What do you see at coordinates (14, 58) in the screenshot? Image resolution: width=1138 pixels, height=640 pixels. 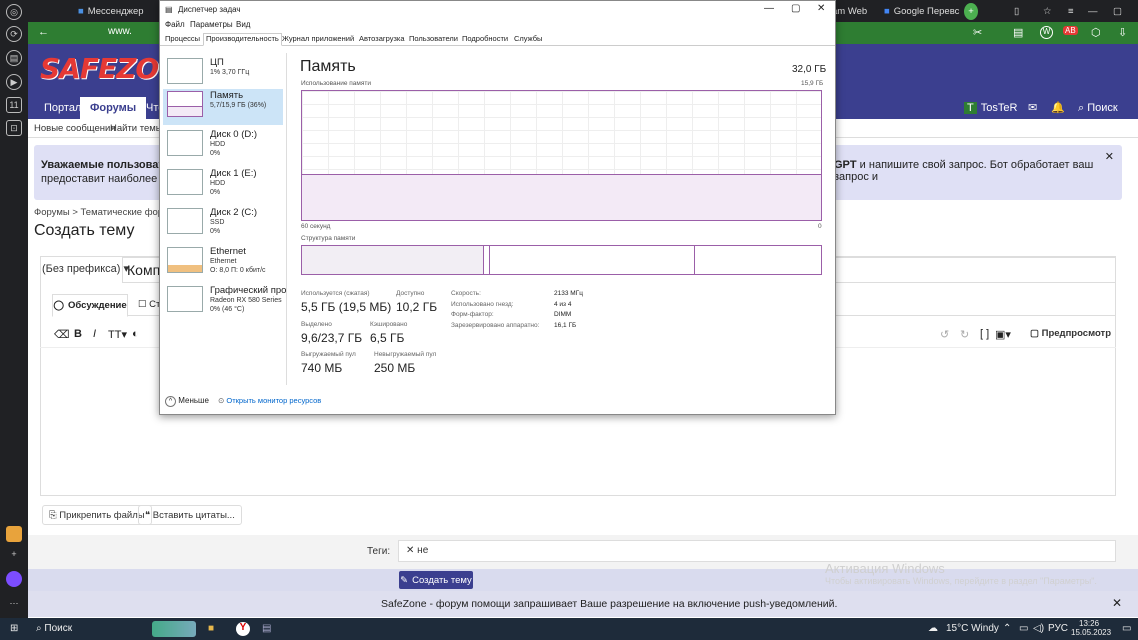 I see `speed-dial-icon: ▤` at bounding box center [14, 58].